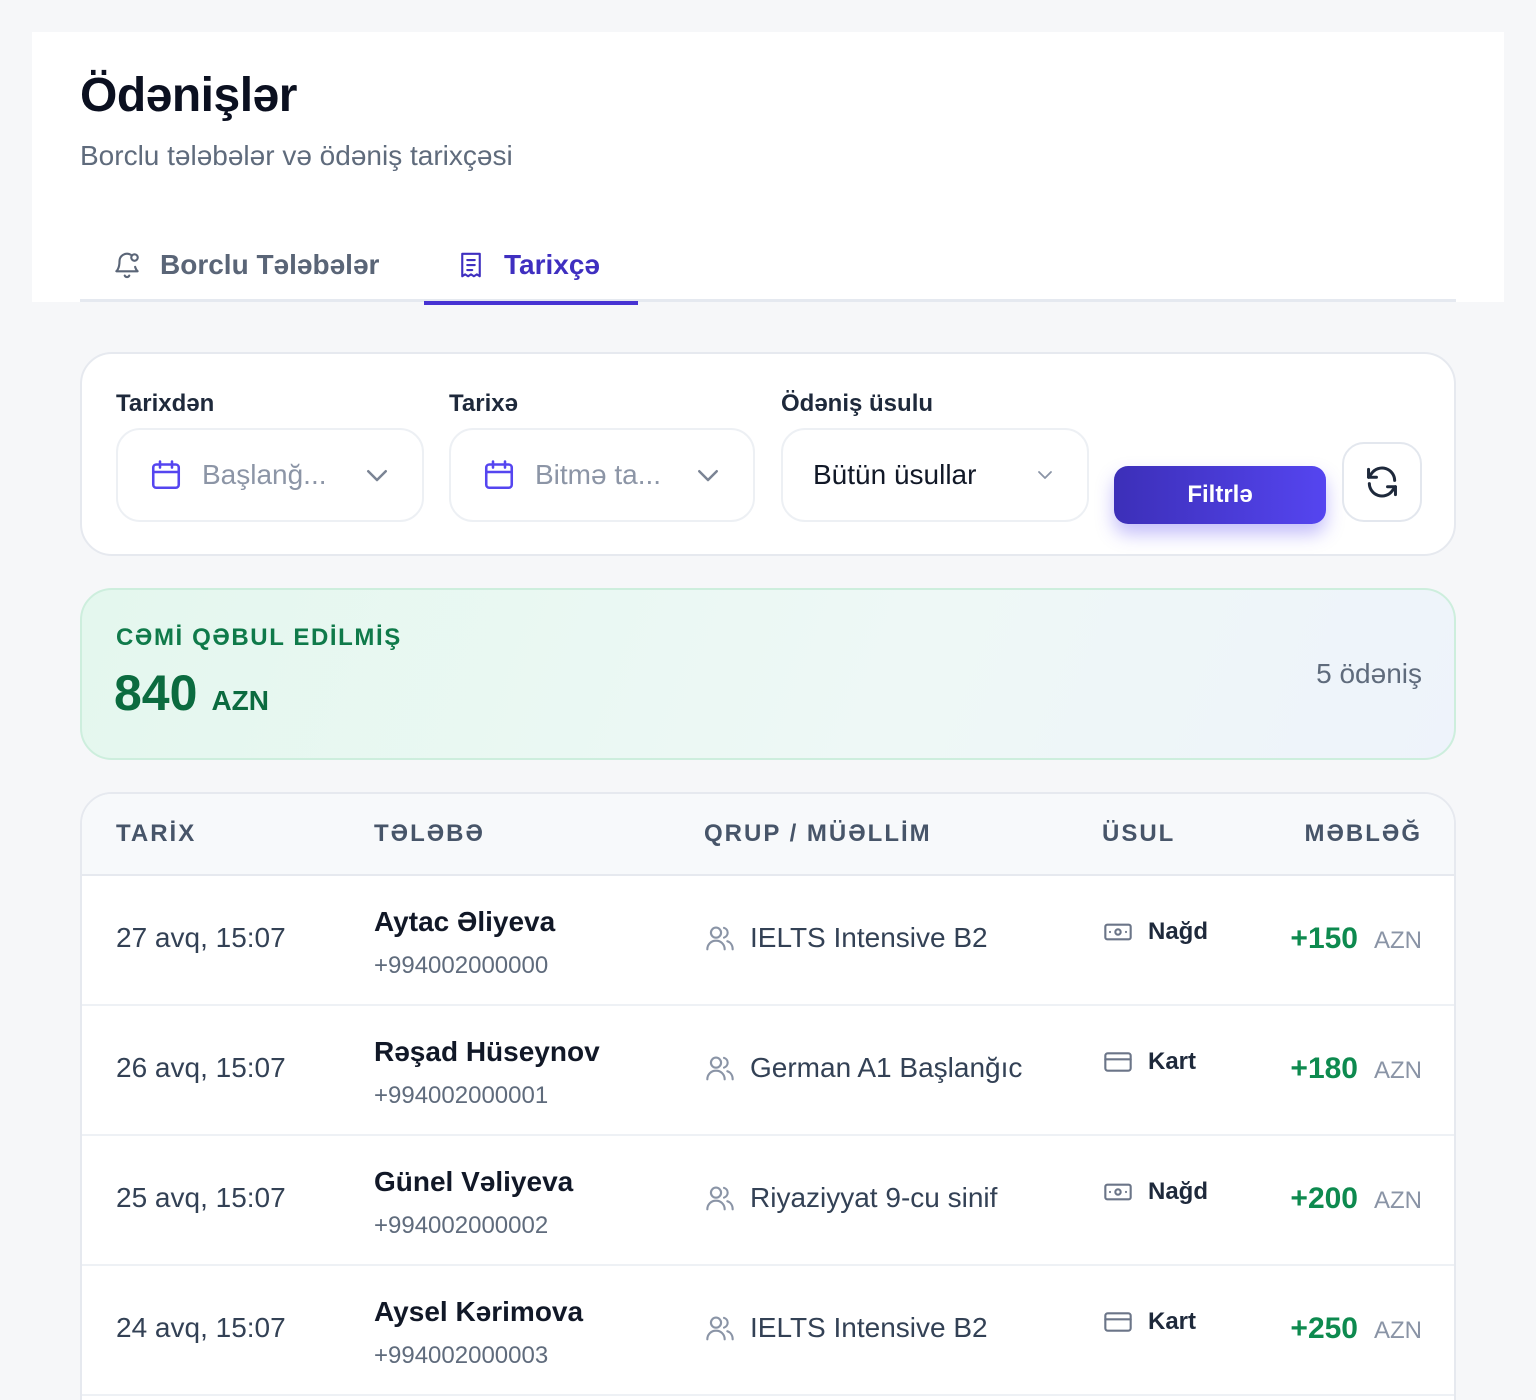 This screenshot has width=1536, height=1400. Describe the element at coordinates (552, 264) in the screenshot. I see `tab-label: Tarixçə` at that location.